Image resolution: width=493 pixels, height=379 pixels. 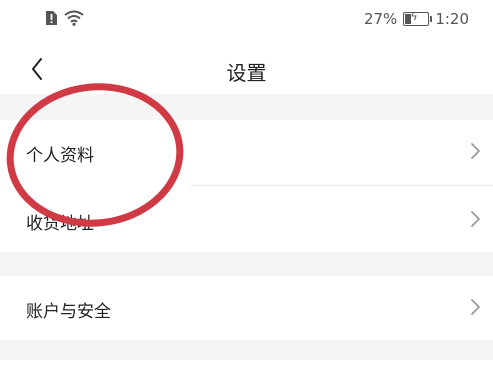 I want to click on settings-item-label: 账户与安全, so click(x=68, y=312).